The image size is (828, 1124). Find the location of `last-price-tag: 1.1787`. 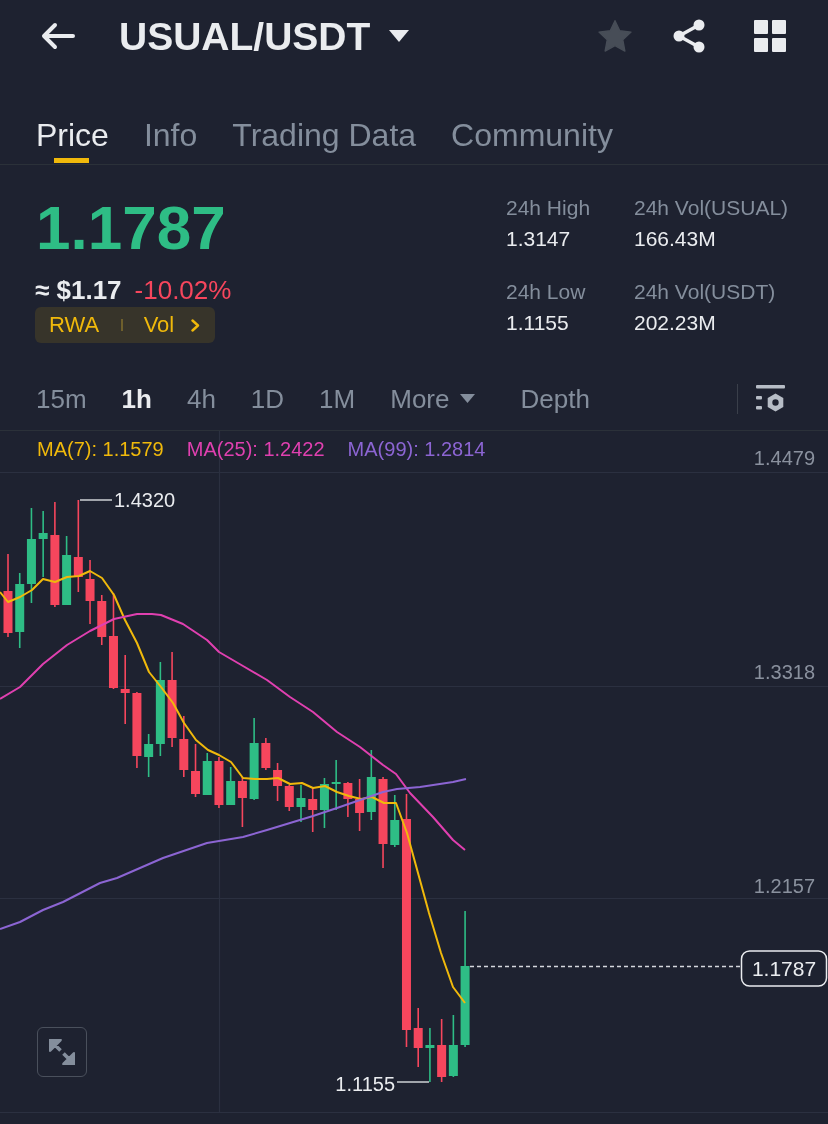

last-price-tag: 1.1787 is located at coordinates (784, 968).